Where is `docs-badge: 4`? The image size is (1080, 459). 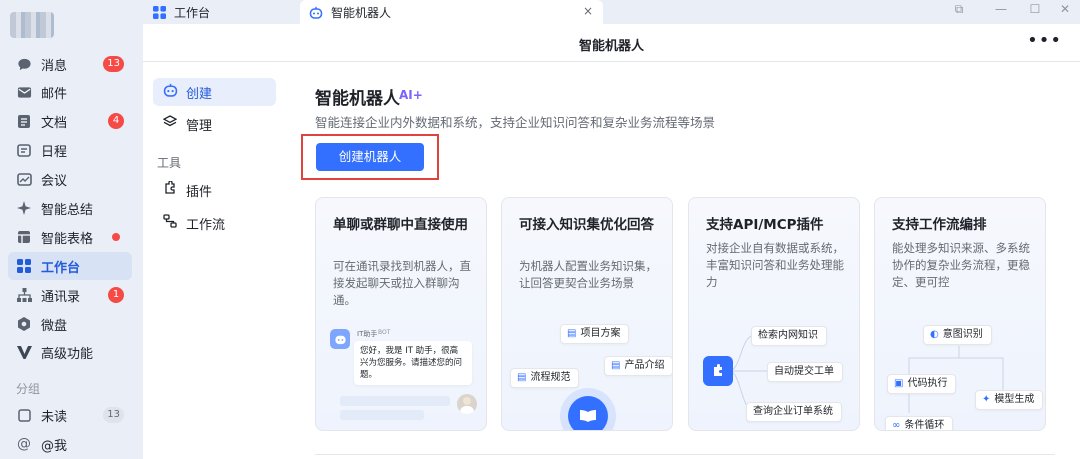 docs-badge: 4 is located at coordinates (116, 121).